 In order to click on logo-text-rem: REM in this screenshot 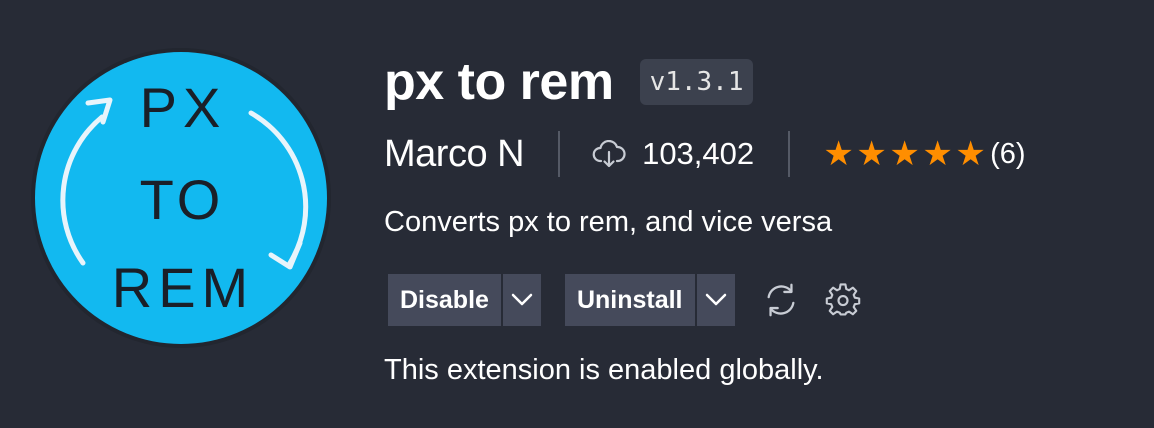, I will do `click(183, 287)`.